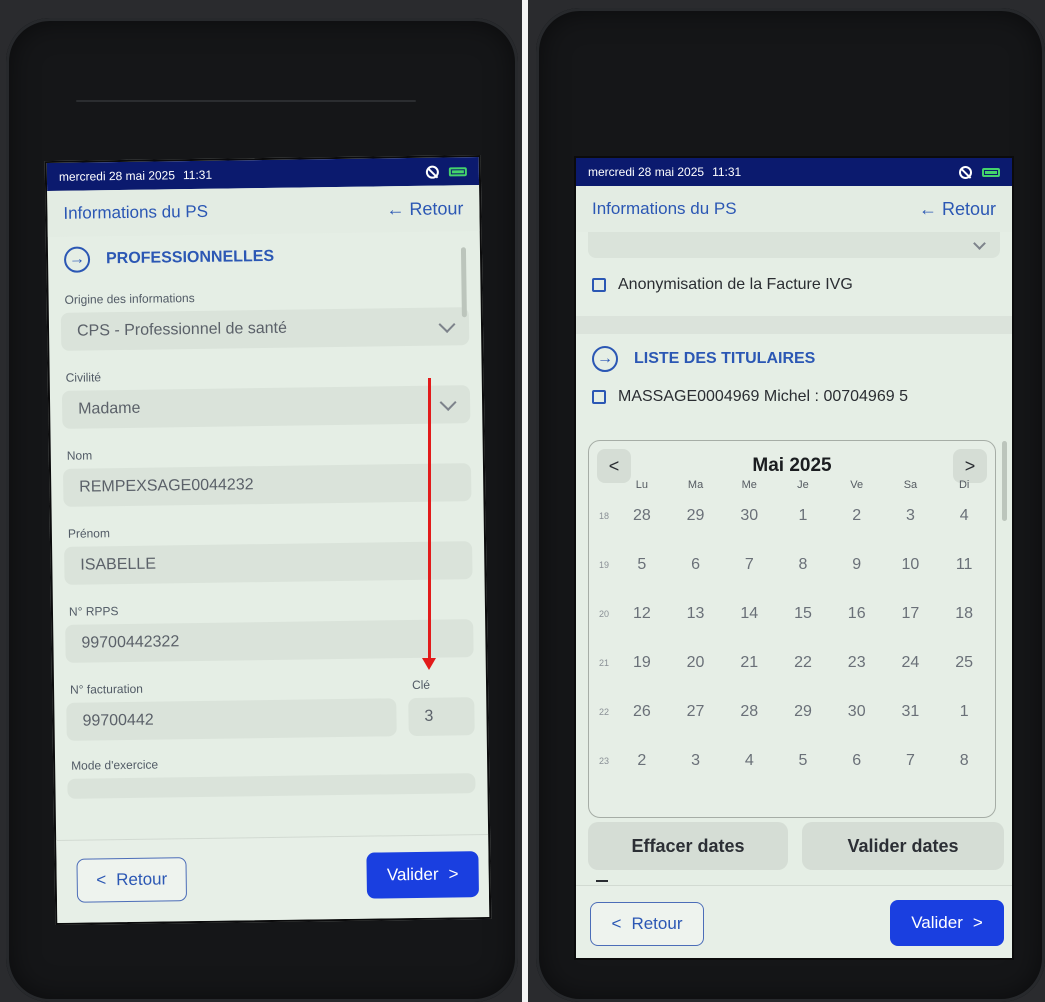 This screenshot has width=1045, height=1002. Describe the element at coordinates (603, 662) in the screenshot. I see `week-number: 21` at that location.